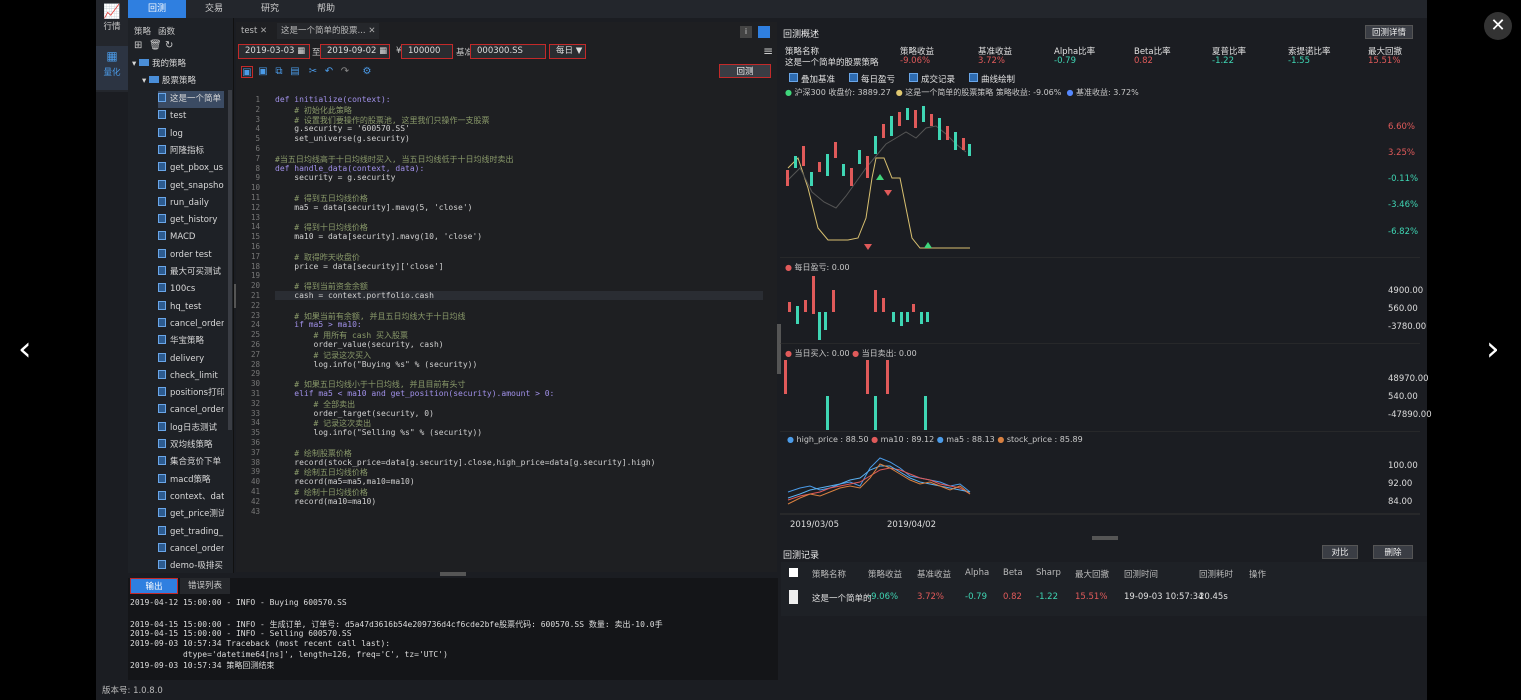 The image size is (1521, 700). Describe the element at coordinates (142, 31) in the screenshot. I see `sidebar-tab-strategy: 策略` at that location.